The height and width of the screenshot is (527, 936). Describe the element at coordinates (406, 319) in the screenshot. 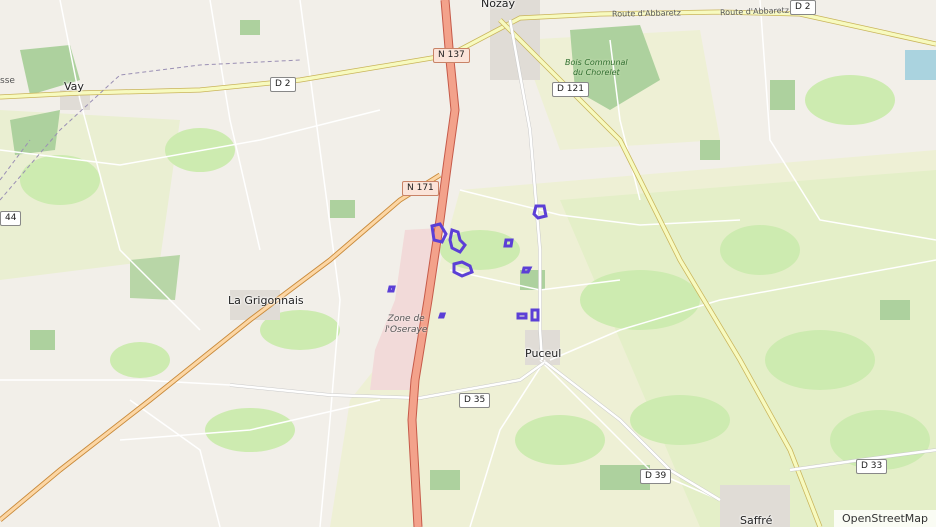

I see `zone-label-line1: Zone de` at that location.